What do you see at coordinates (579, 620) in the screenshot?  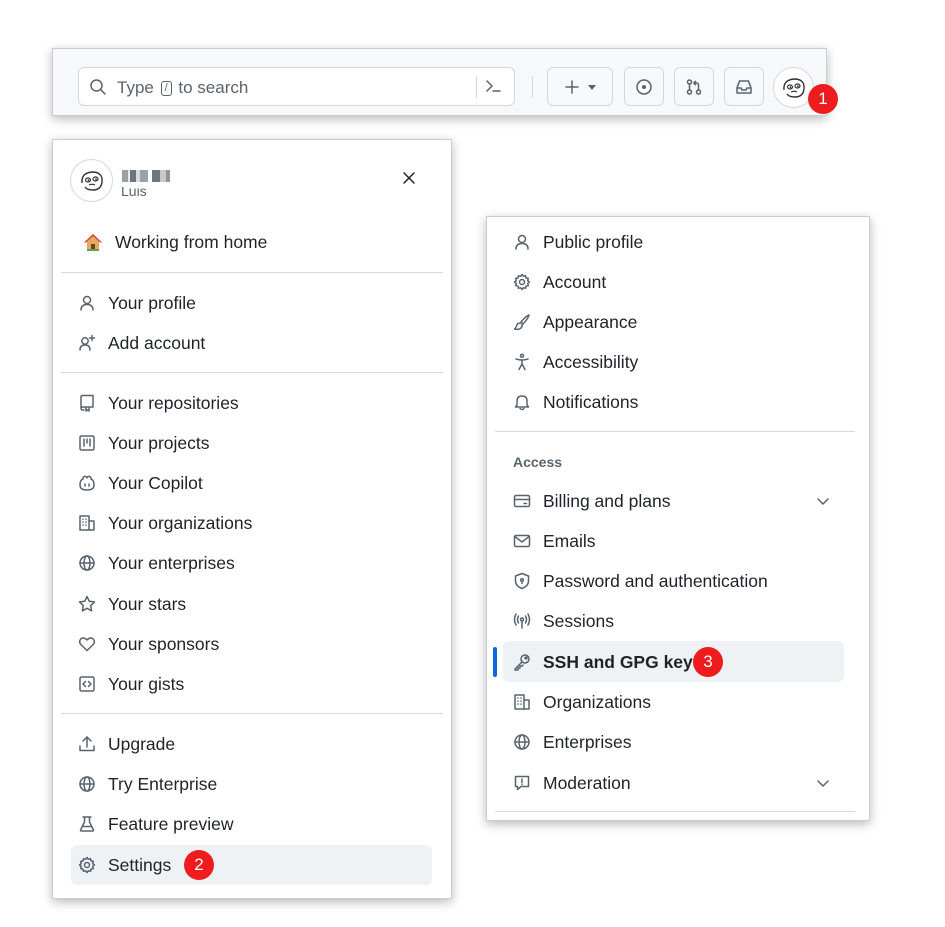 I see `settings-item-label: Sessions` at bounding box center [579, 620].